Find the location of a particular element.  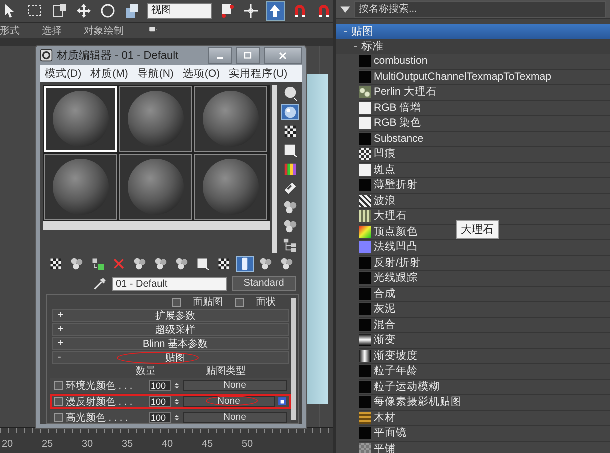

vertical-scrollbar is located at coordinates (274, 169).